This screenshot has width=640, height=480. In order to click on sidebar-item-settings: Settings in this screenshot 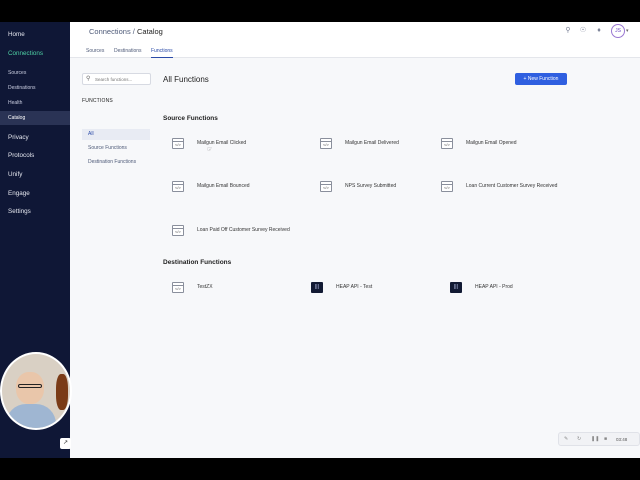, I will do `click(35, 212)`.